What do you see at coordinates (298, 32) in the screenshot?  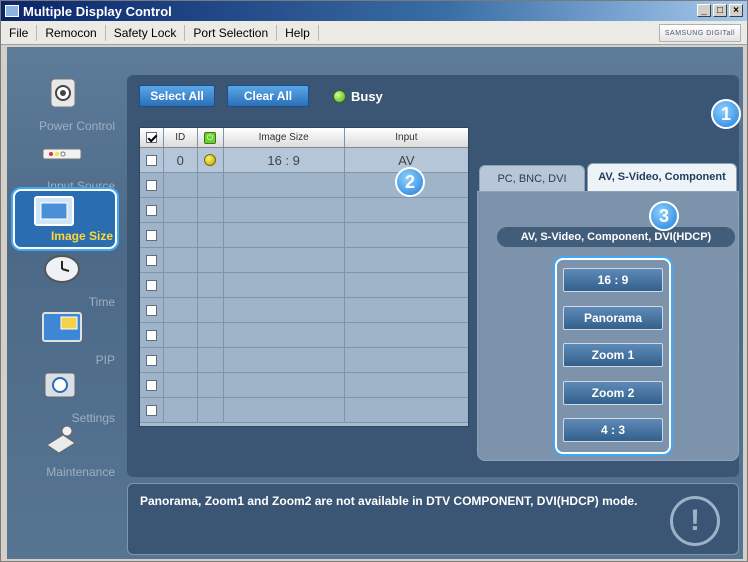 I see `menu-help: Help` at bounding box center [298, 32].